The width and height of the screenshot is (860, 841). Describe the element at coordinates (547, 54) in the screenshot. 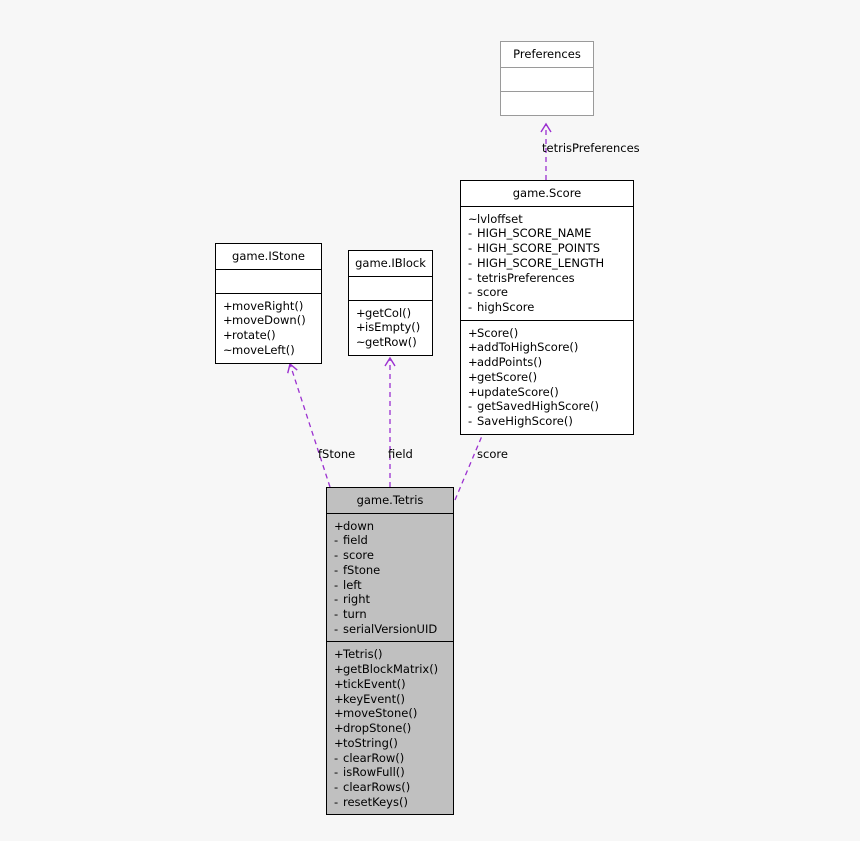

I see `class-title-preferences: Preferences` at that location.